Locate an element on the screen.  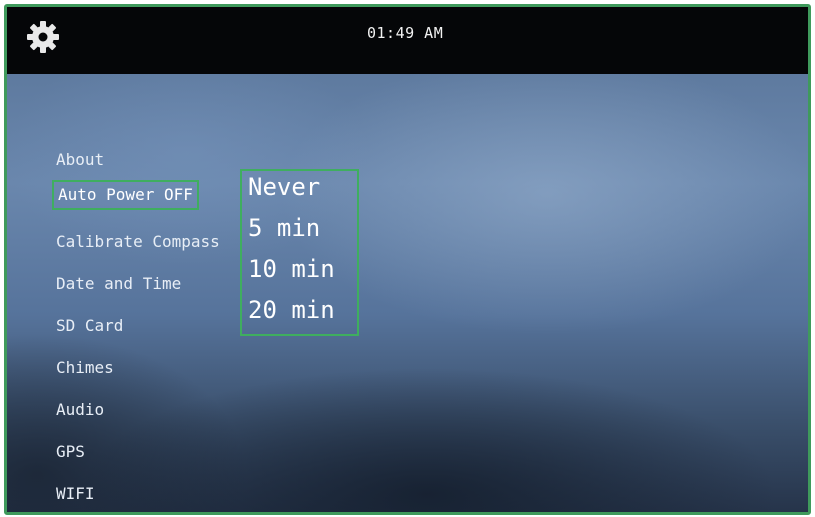
auto-power-off-options: Never 5 min 10 min 20 min is located at coordinates (299, 252).